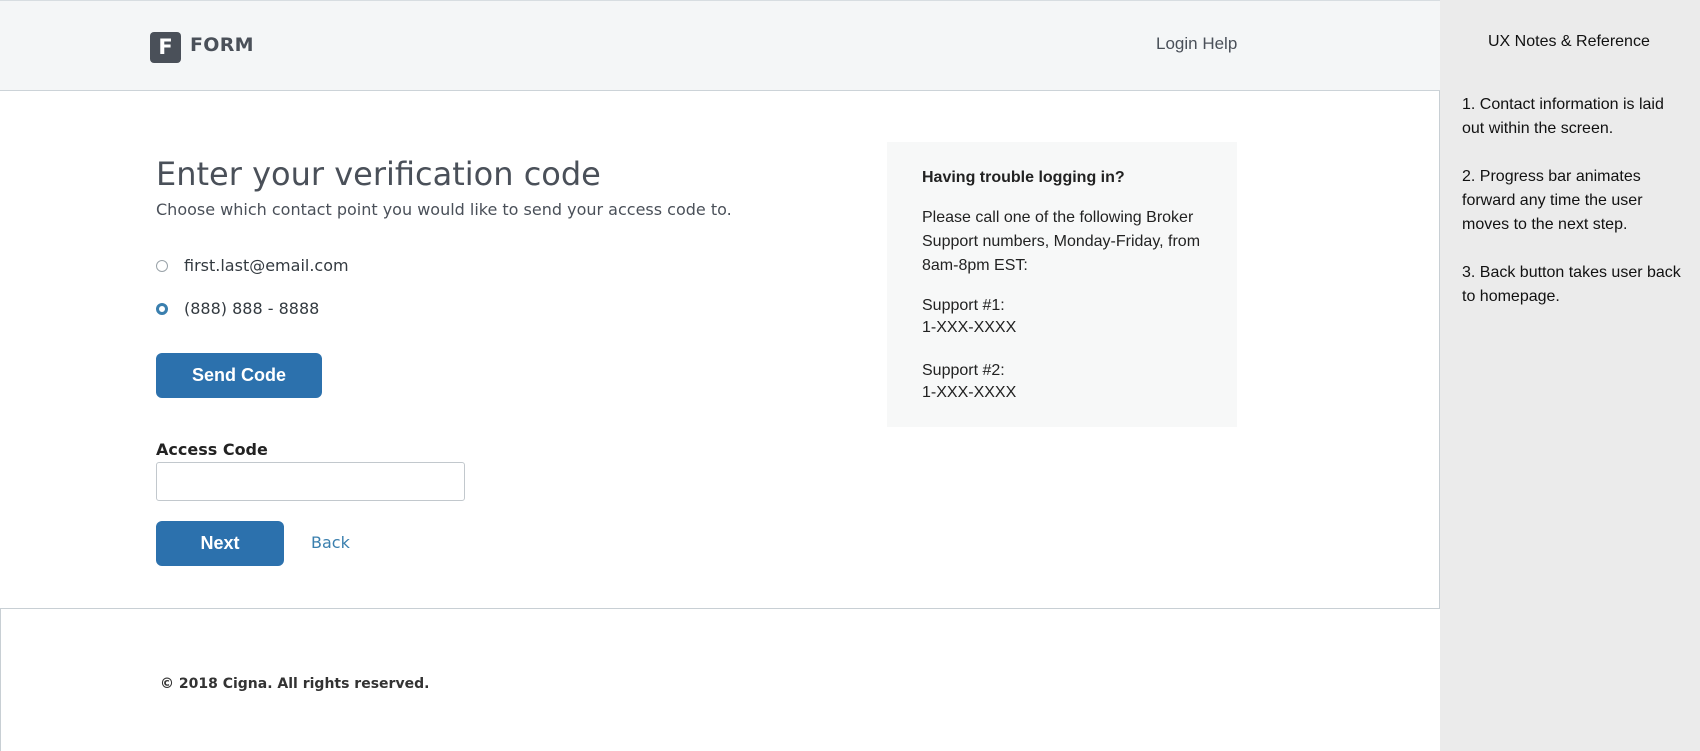 This screenshot has height=751, width=1700. What do you see at coordinates (969, 392) in the screenshot?
I see `support-2-number: 1-XXX-XXXX` at bounding box center [969, 392].